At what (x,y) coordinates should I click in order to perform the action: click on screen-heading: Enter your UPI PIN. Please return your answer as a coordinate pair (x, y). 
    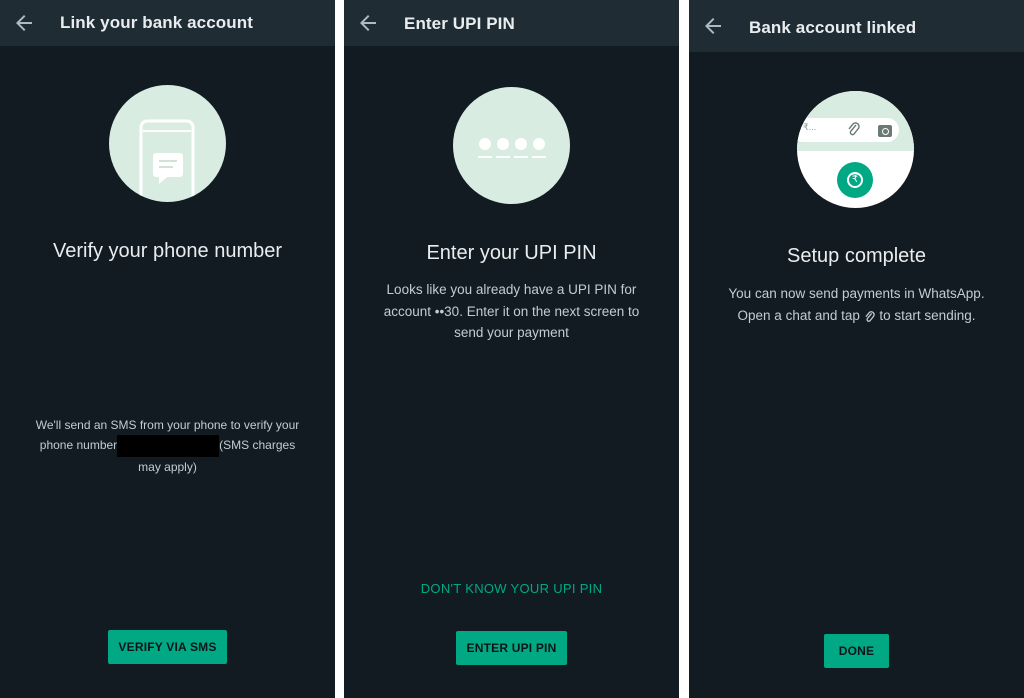
    Looking at the image, I should click on (511, 253).